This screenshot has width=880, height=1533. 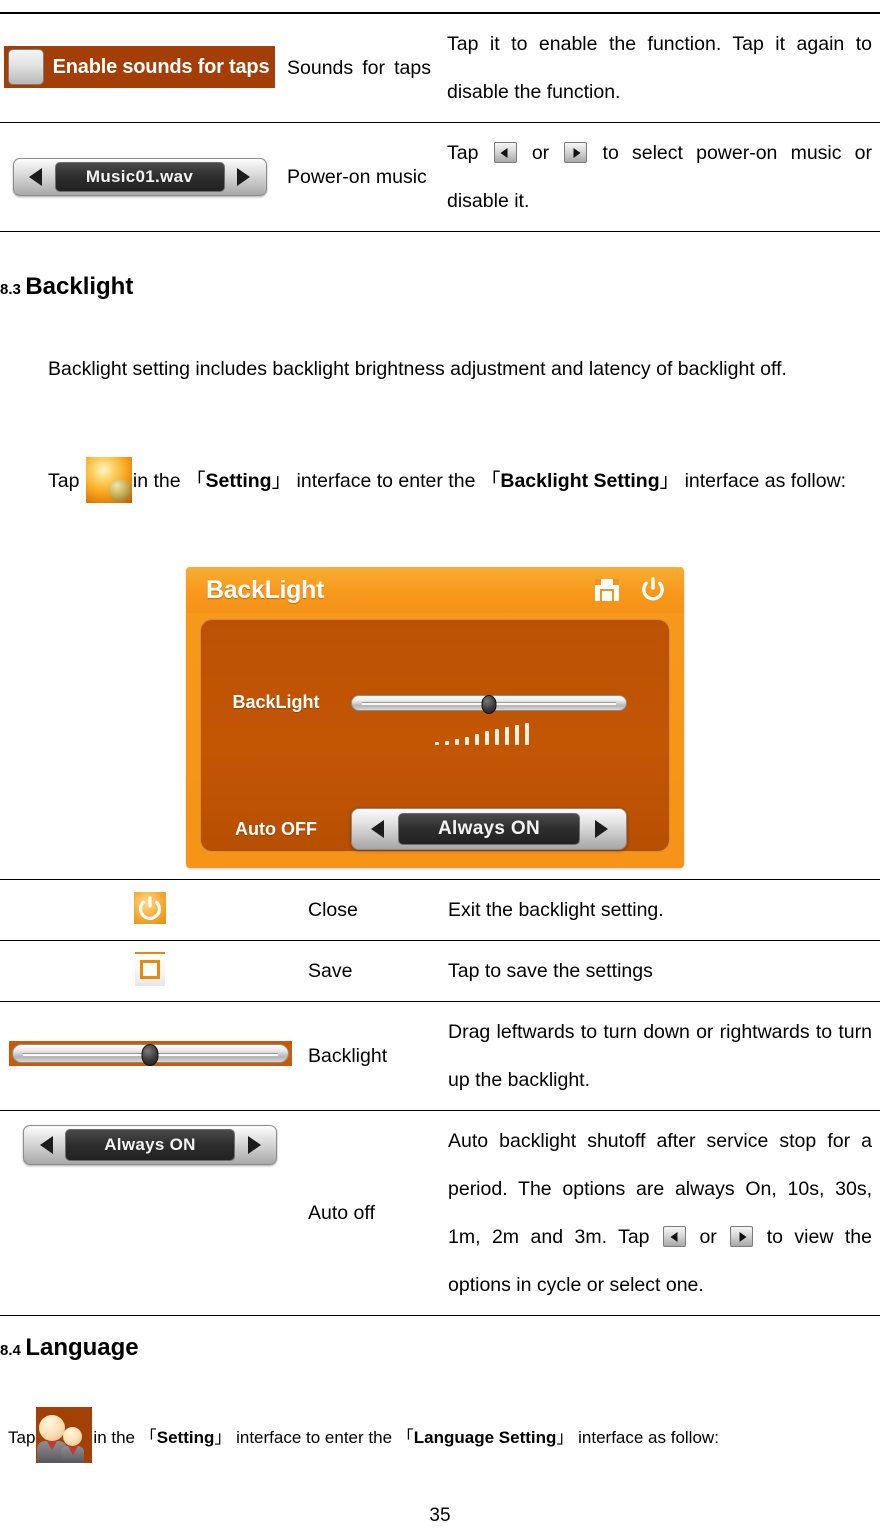 What do you see at coordinates (139, 67) in the screenshot?
I see `enable-sounds-checkbox-widget: Enable sounds for taps` at bounding box center [139, 67].